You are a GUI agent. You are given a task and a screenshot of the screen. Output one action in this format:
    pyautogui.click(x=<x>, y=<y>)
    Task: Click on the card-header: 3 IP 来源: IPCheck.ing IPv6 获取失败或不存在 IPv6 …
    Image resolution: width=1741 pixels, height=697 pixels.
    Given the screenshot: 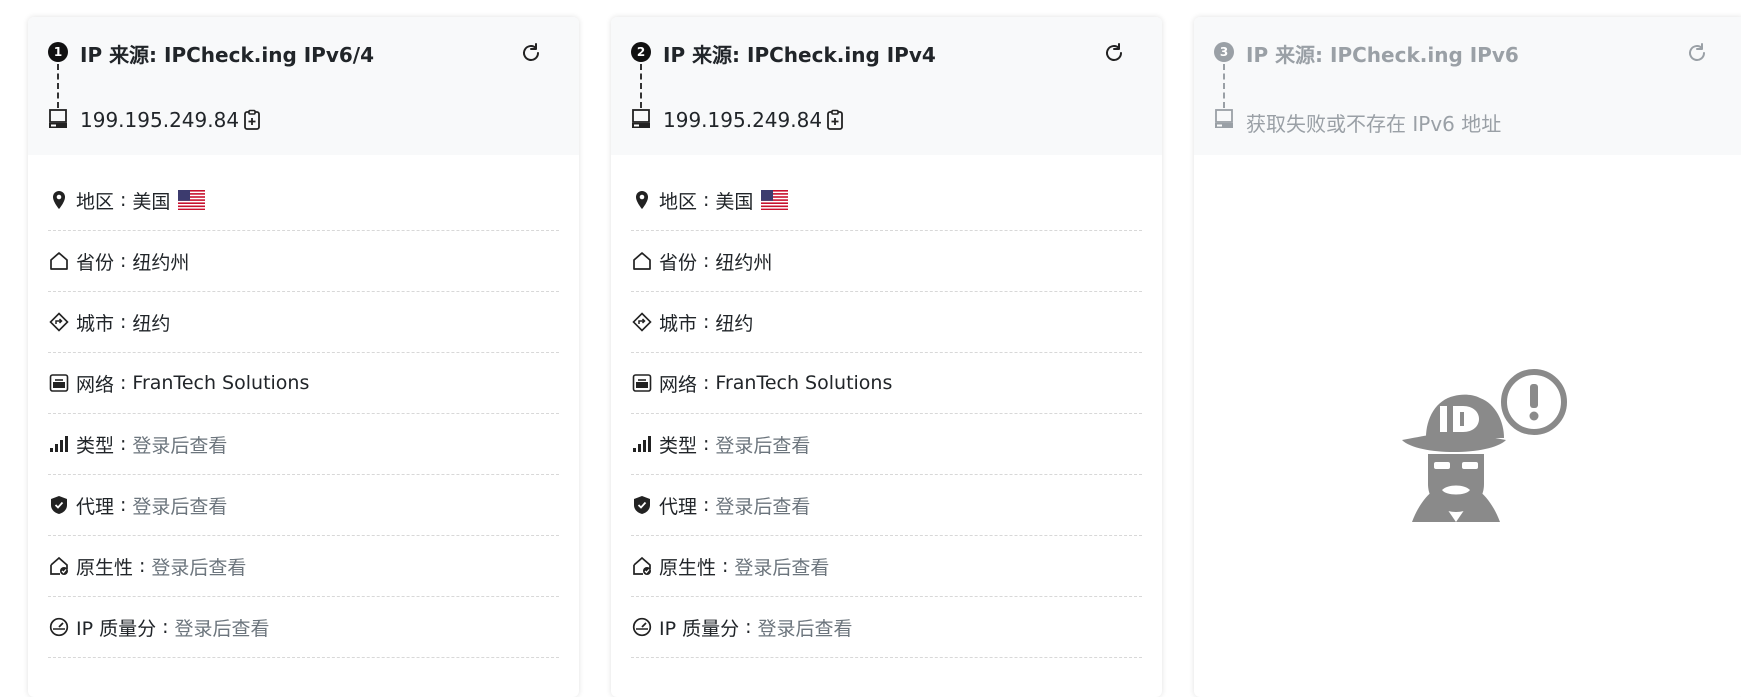 What is the action you would take?
    pyautogui.click(x=1467, y=86)
    